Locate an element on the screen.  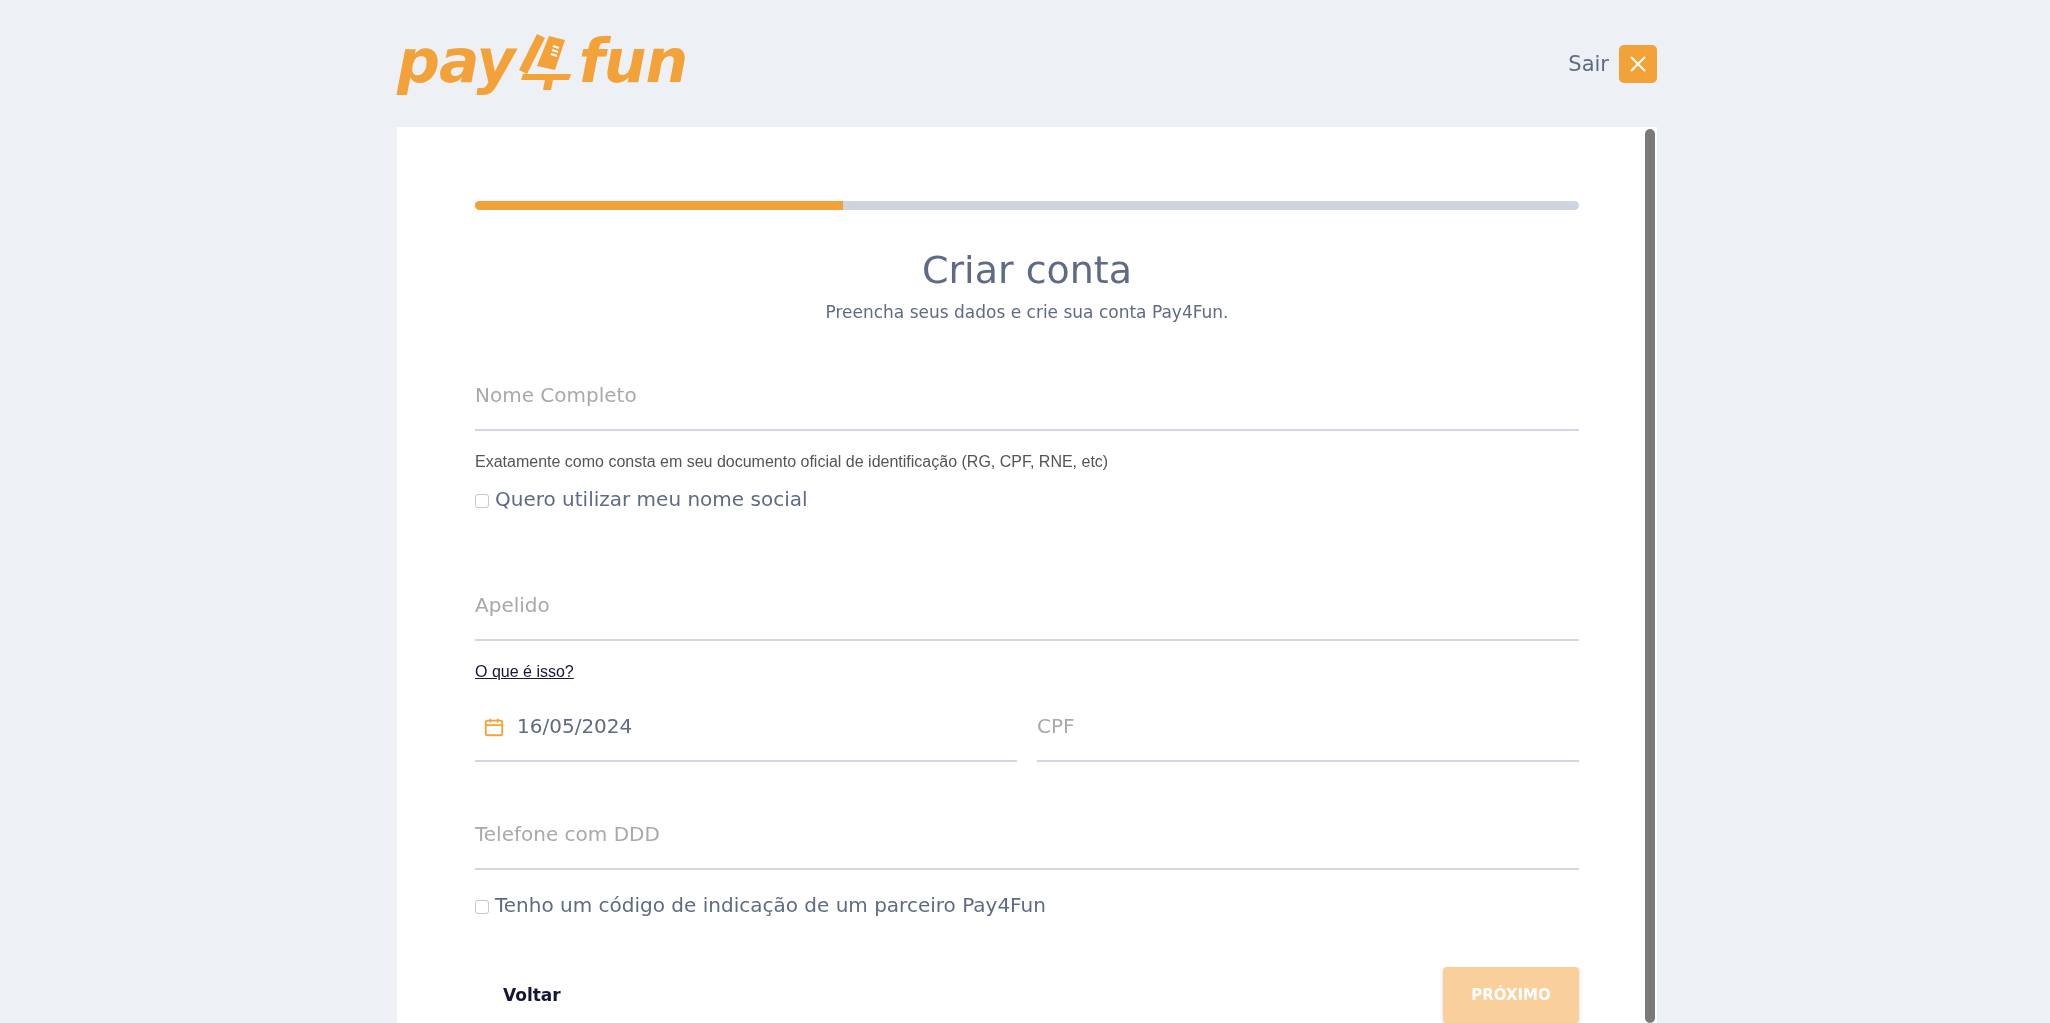
help-link: O que é isso? is located at coordinates (524, 671).